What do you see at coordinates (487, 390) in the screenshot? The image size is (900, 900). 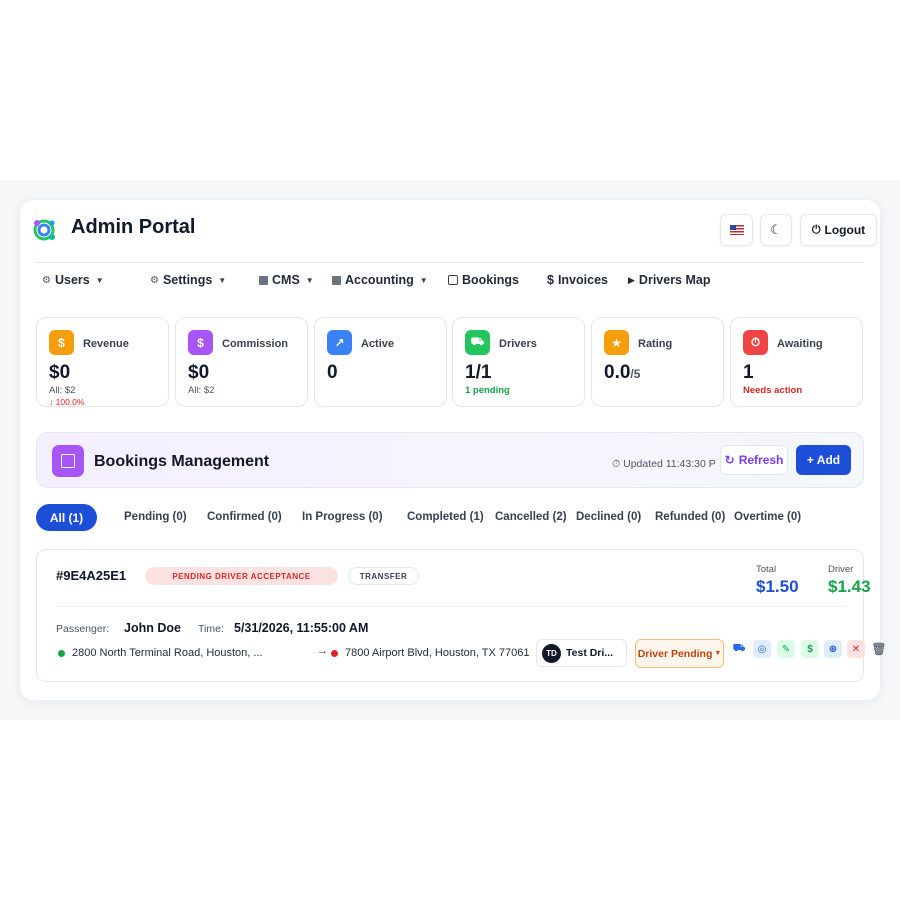 I see `stat-sub: 1 pending` at bounding box center [487, 390].